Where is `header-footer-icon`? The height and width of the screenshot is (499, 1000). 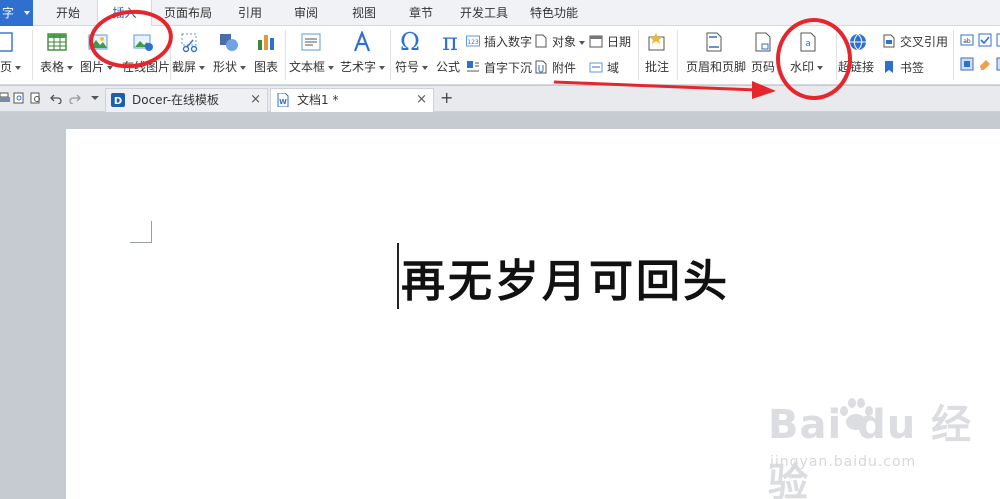 header-footer-icon is located at coordinates (714, 42).